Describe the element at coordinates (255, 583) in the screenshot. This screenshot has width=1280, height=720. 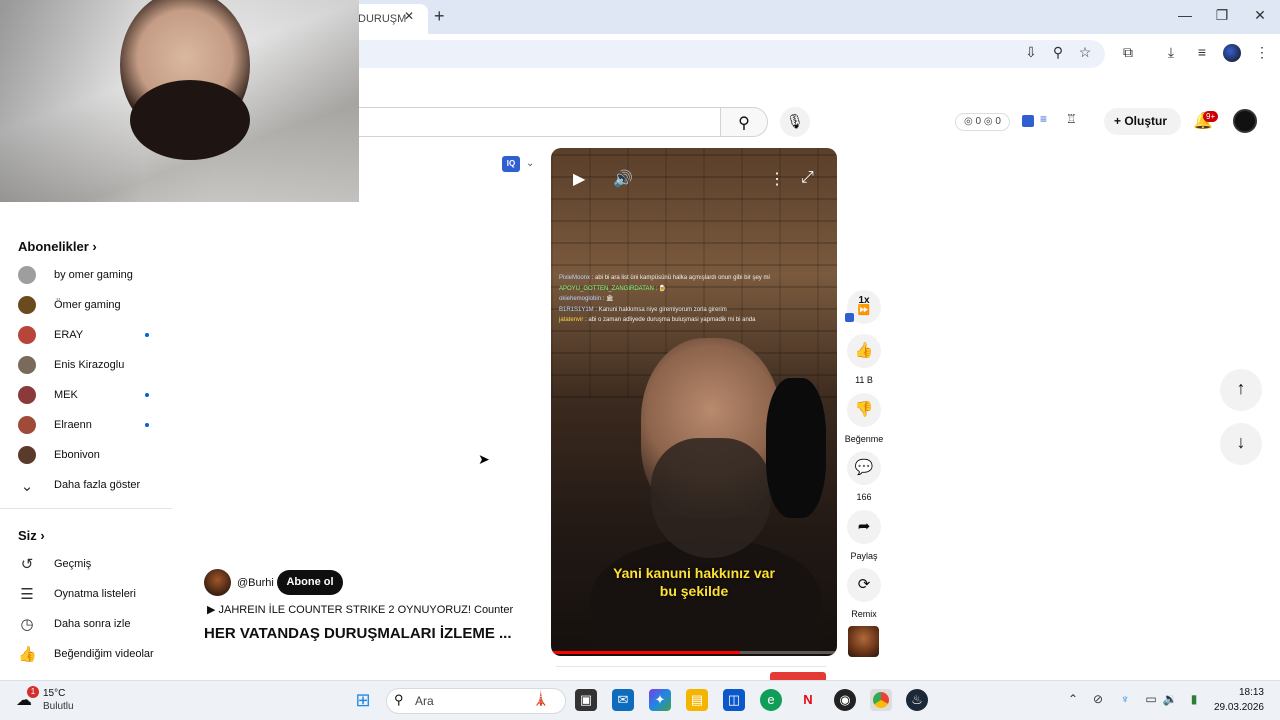
I see `channel-name: @Burhi` at that location.